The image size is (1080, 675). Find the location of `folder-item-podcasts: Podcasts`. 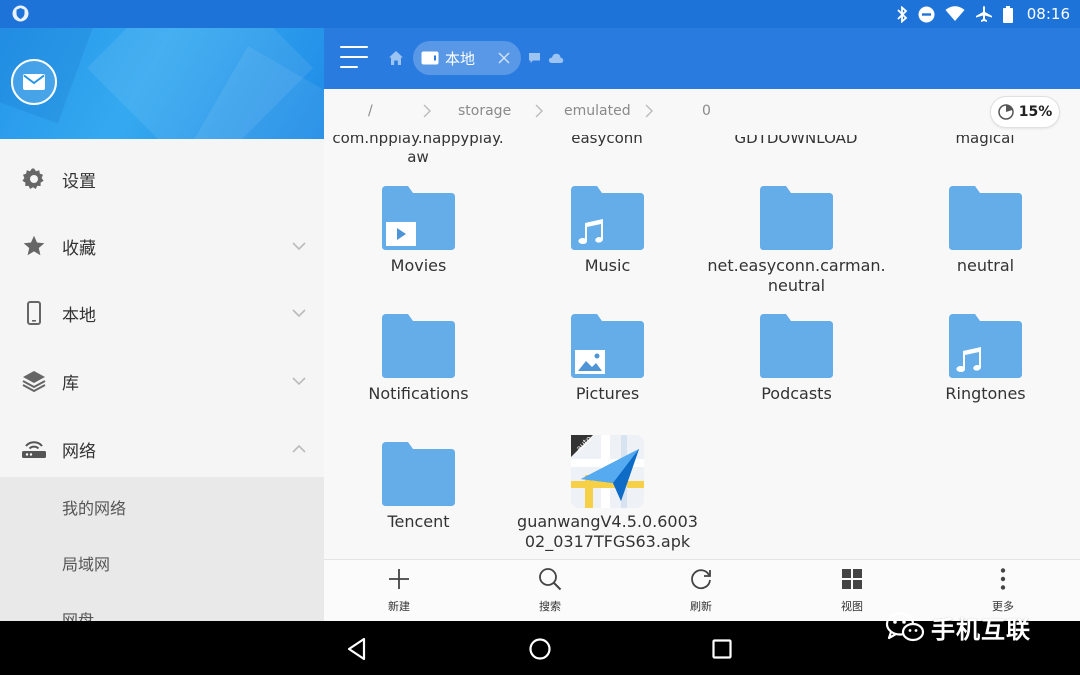

folder-item-podcasts: Podcasts is located at coordinates (796, 378).